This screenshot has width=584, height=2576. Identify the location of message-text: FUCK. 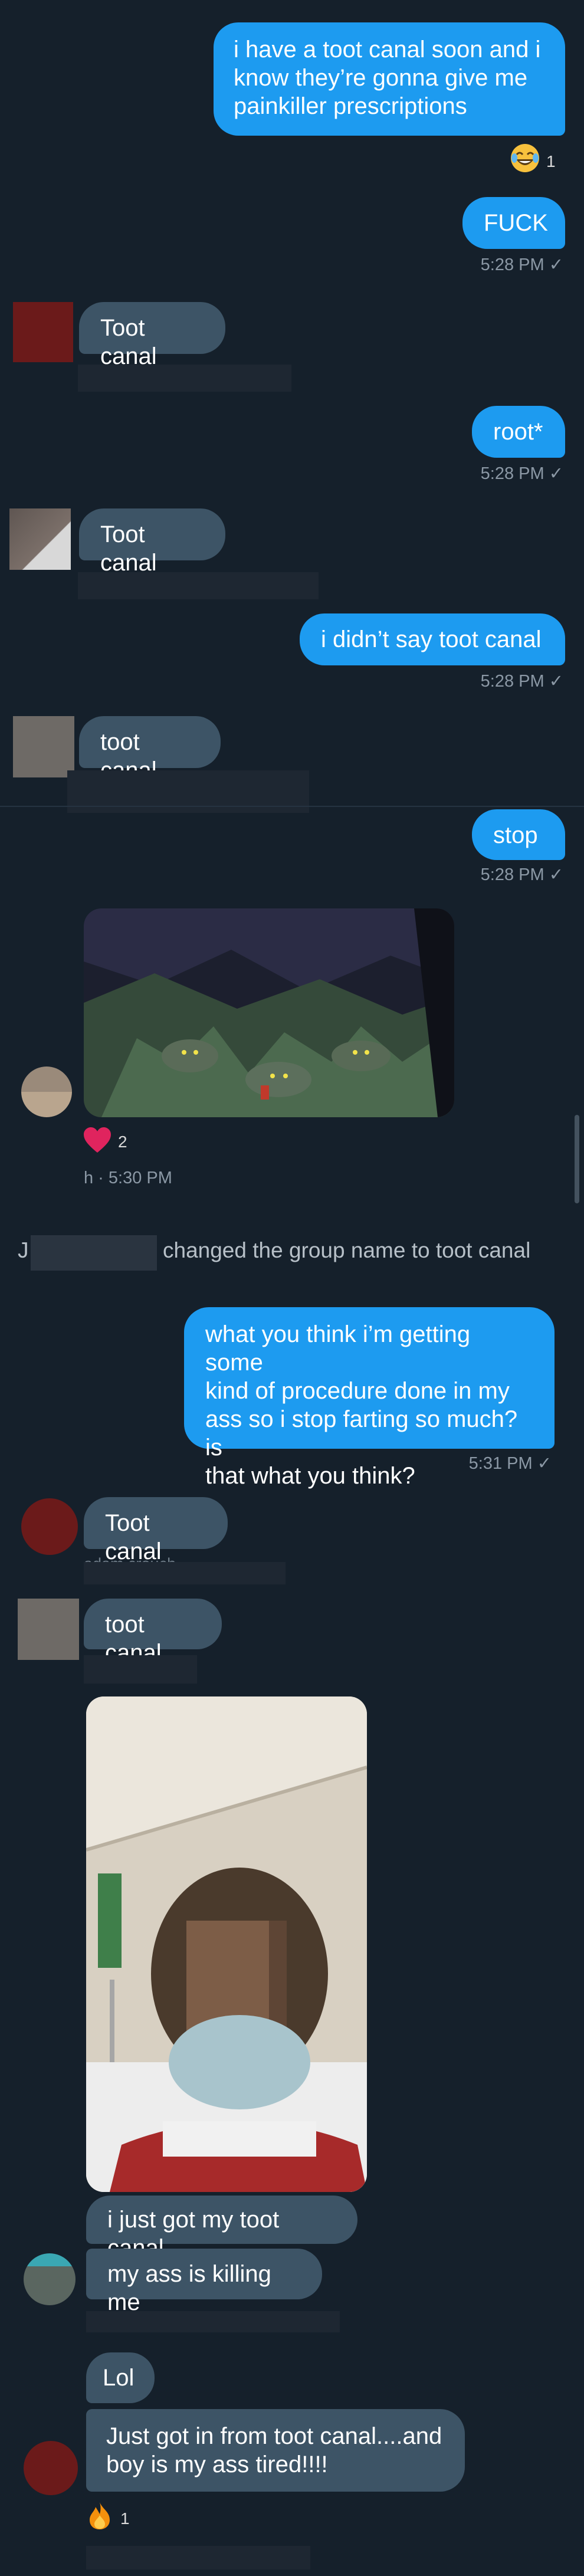
(516, 223).